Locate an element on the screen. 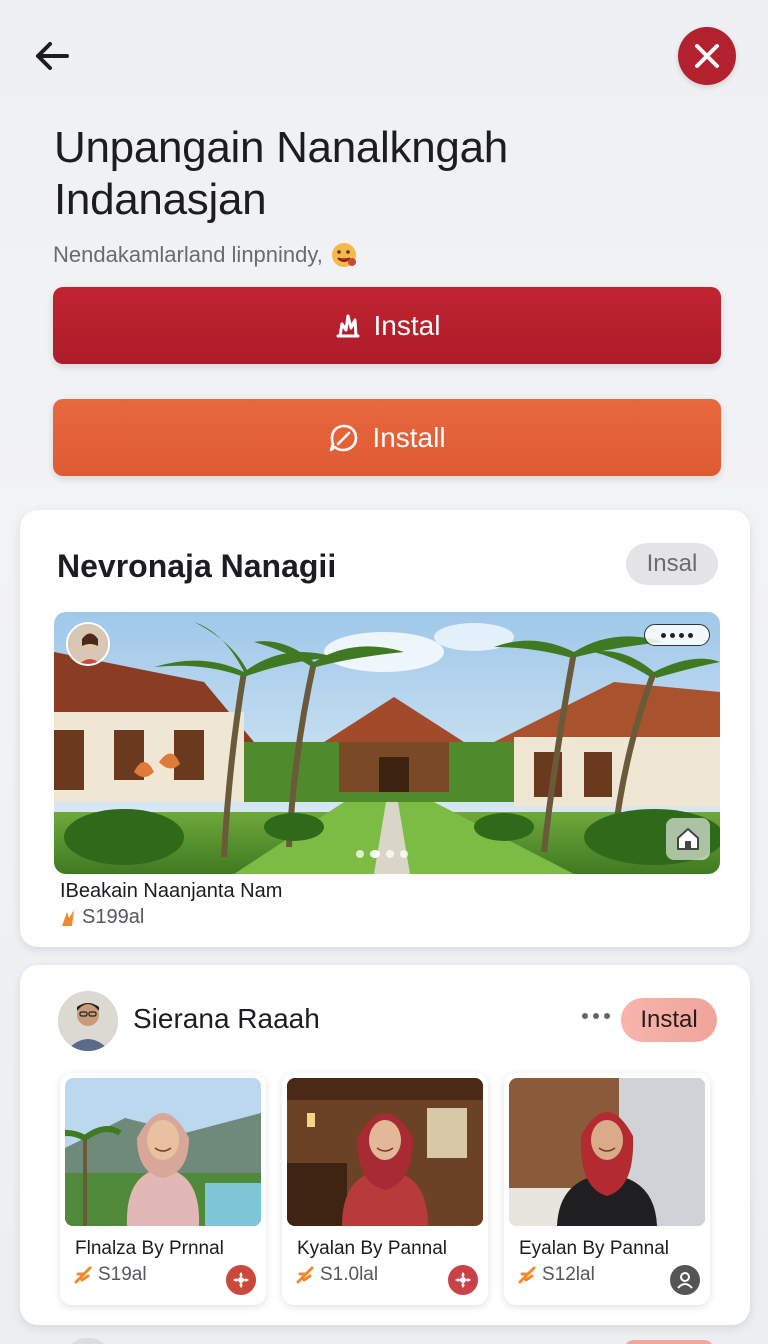  product-price: S19al is located at coordinates (110, 1275).